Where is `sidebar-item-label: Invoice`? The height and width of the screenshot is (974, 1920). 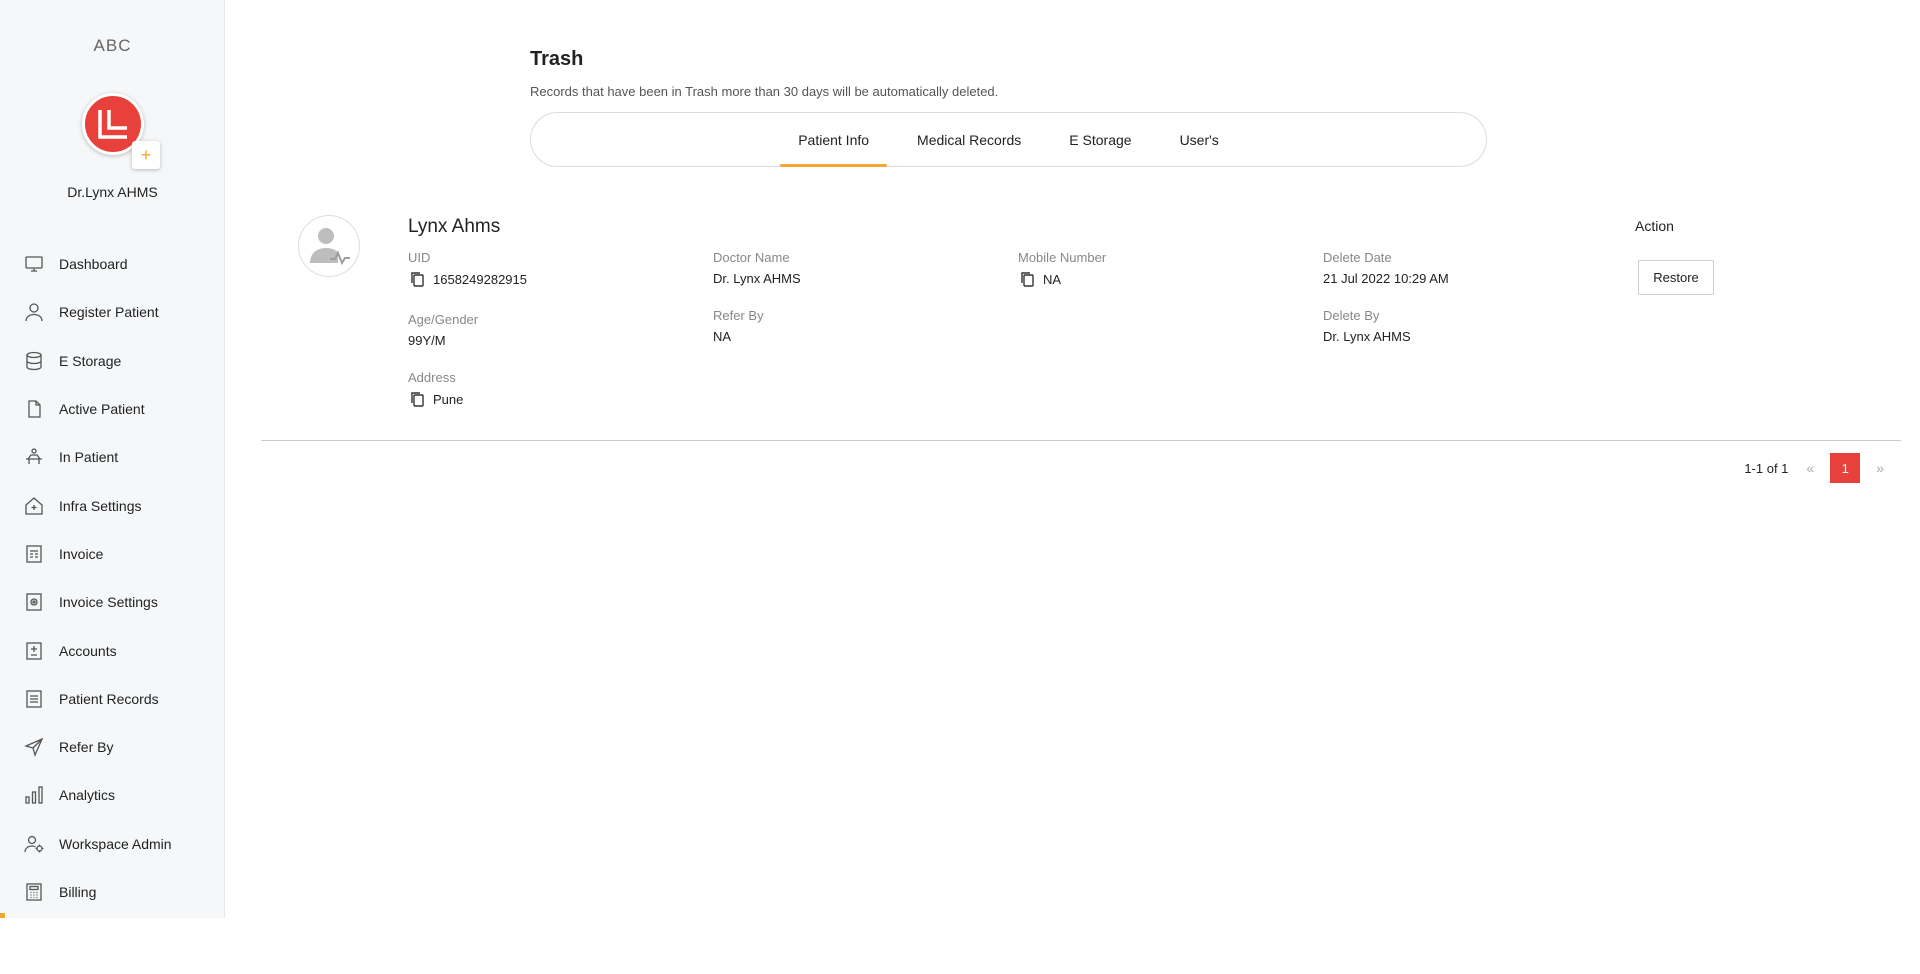
sidebar-item-label: Invoice is located at coordinates (81, 553).